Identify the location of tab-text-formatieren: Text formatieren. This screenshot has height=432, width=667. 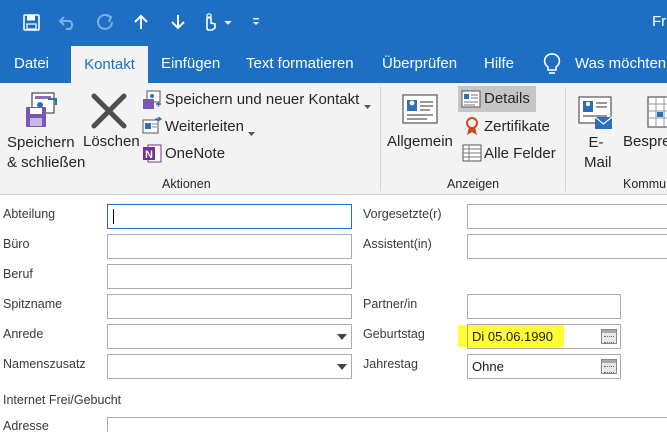
(300, 63).